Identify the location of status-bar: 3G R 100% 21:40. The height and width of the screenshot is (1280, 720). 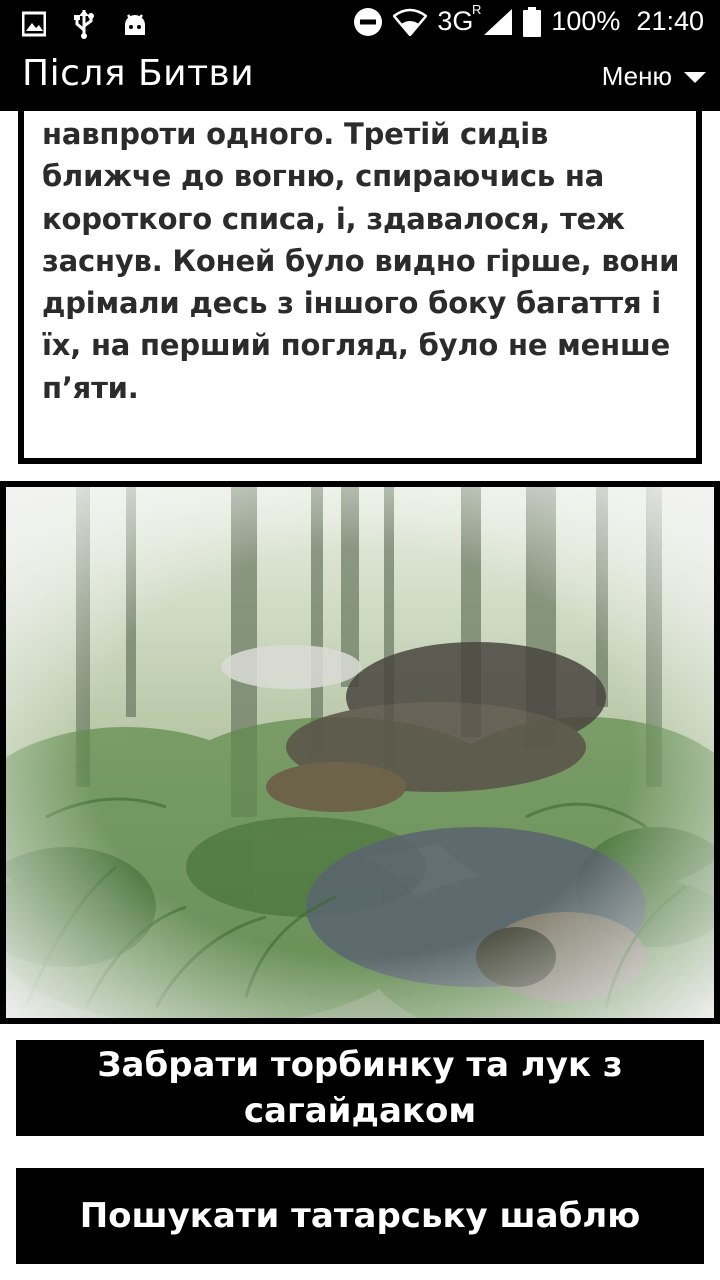
(360, 24).